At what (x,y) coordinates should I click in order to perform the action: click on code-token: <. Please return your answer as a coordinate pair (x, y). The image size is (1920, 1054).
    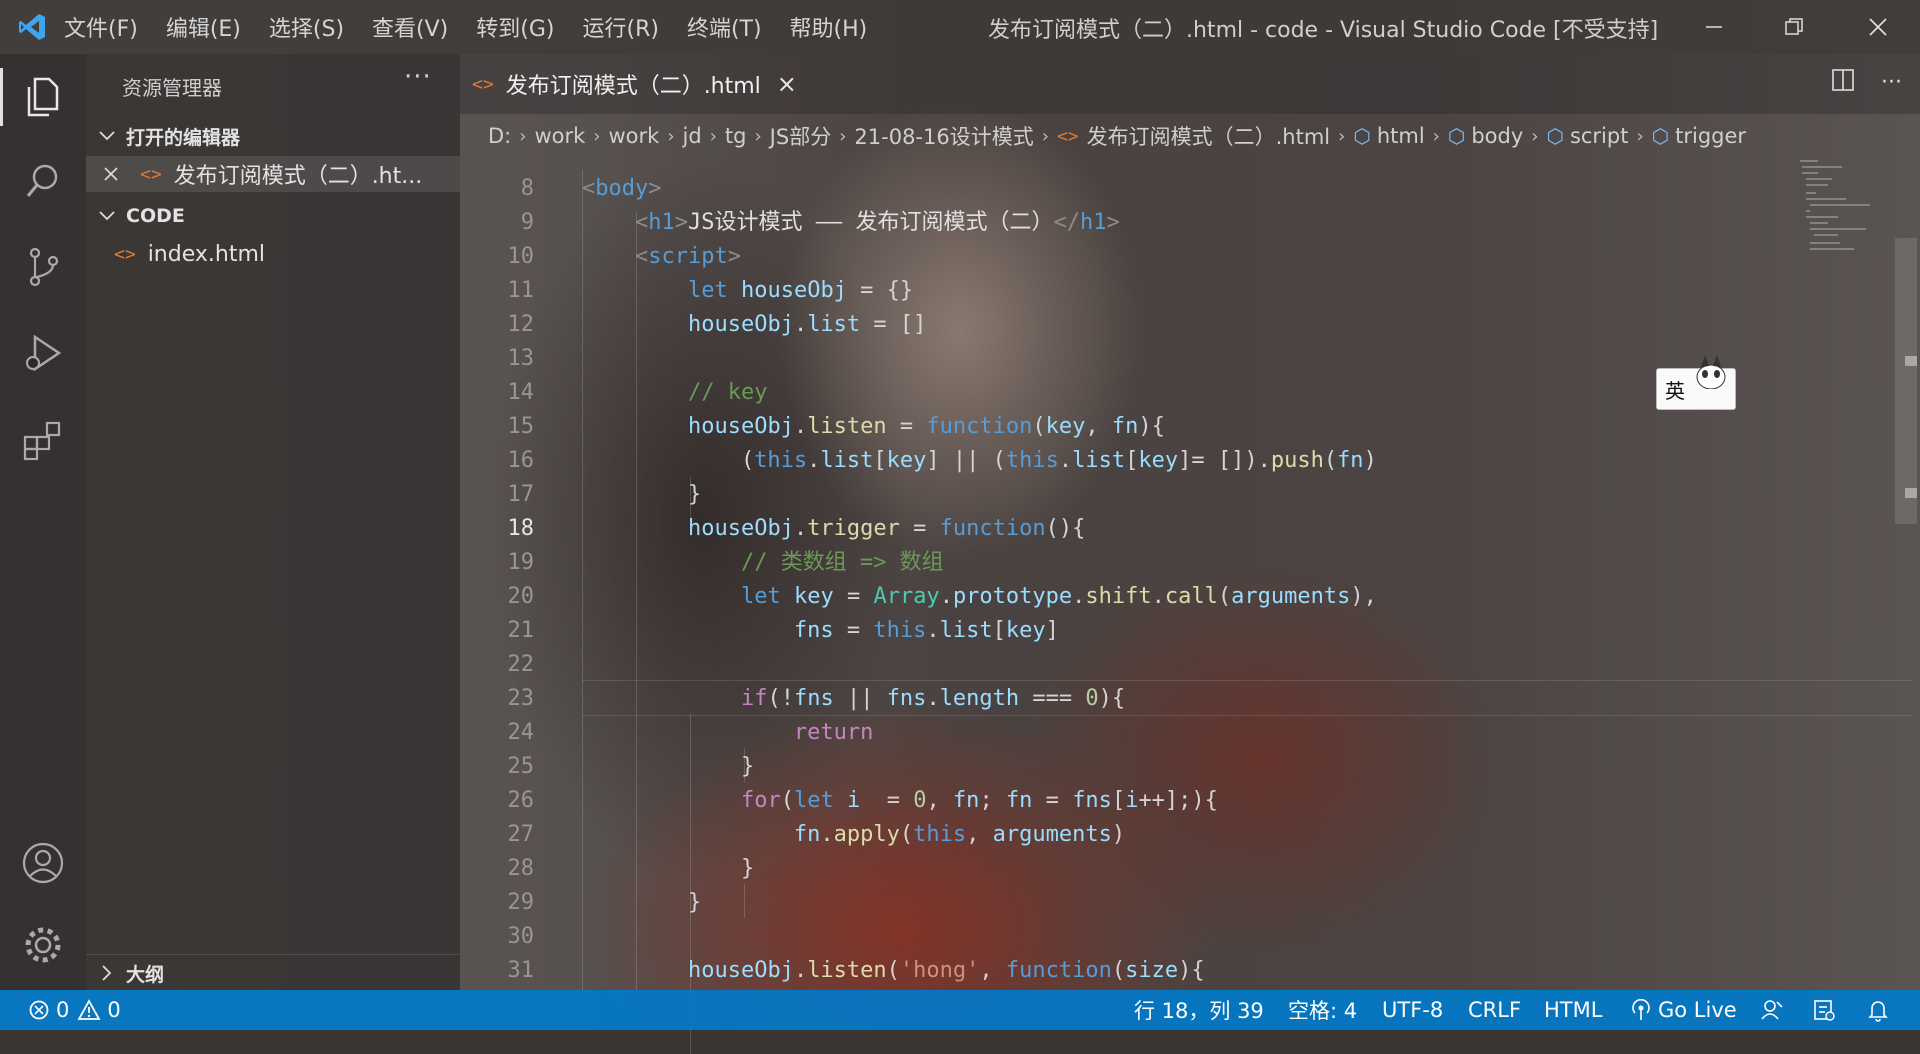
    Looking at the image, I should click on (641, 222).